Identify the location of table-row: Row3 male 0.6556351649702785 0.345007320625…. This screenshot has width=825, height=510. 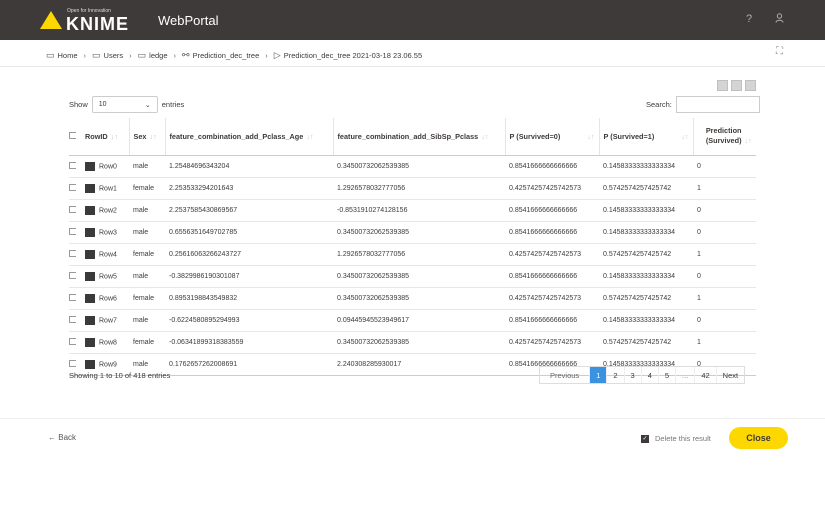
(412, 231).